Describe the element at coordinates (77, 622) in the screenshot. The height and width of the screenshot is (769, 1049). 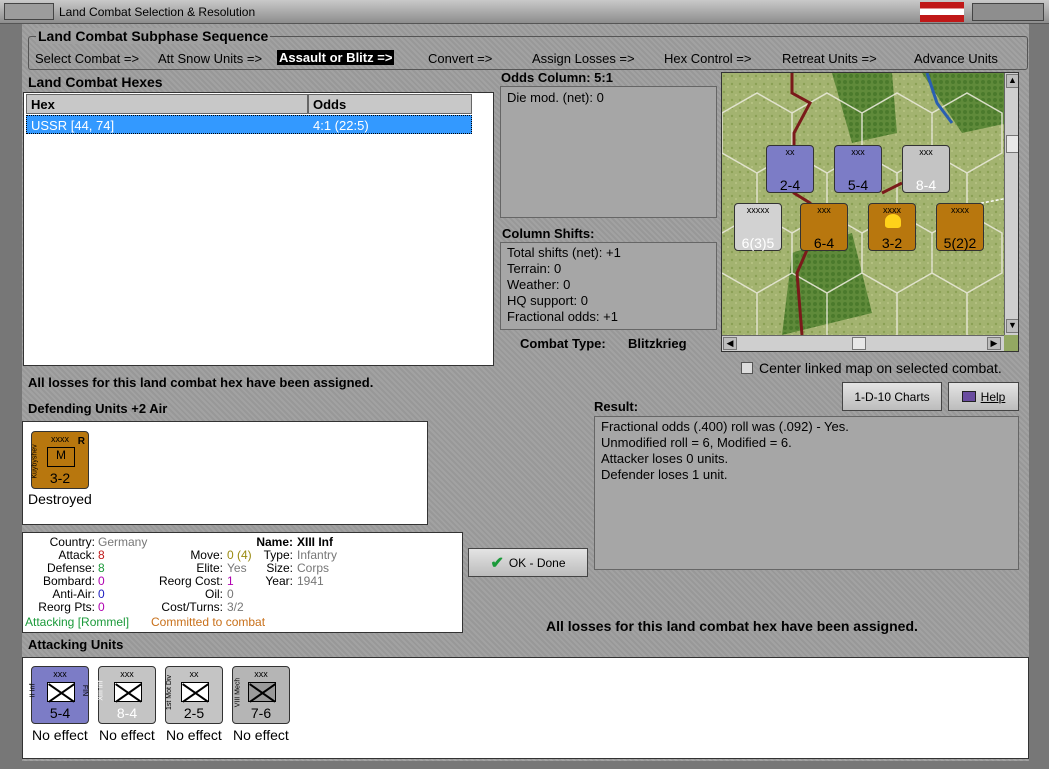
I see `attacking-status: Attacking [Rommel]` at that location.